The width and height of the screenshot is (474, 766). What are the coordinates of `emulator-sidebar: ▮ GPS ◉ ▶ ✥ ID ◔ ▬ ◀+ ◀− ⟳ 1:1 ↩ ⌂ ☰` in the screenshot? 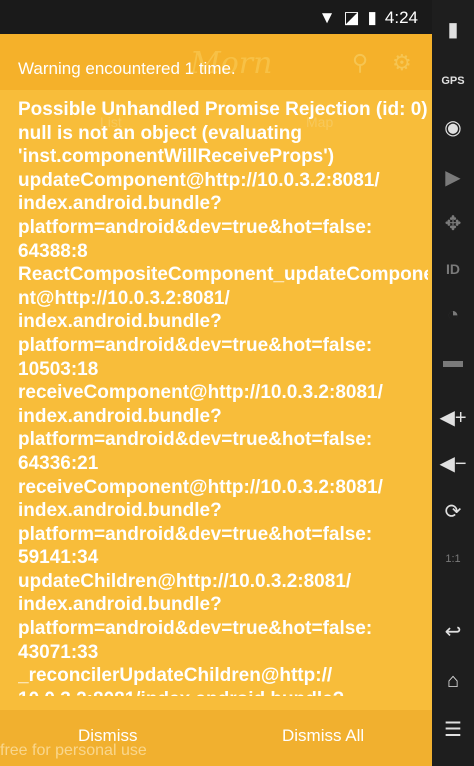 It's located at (453, 383).